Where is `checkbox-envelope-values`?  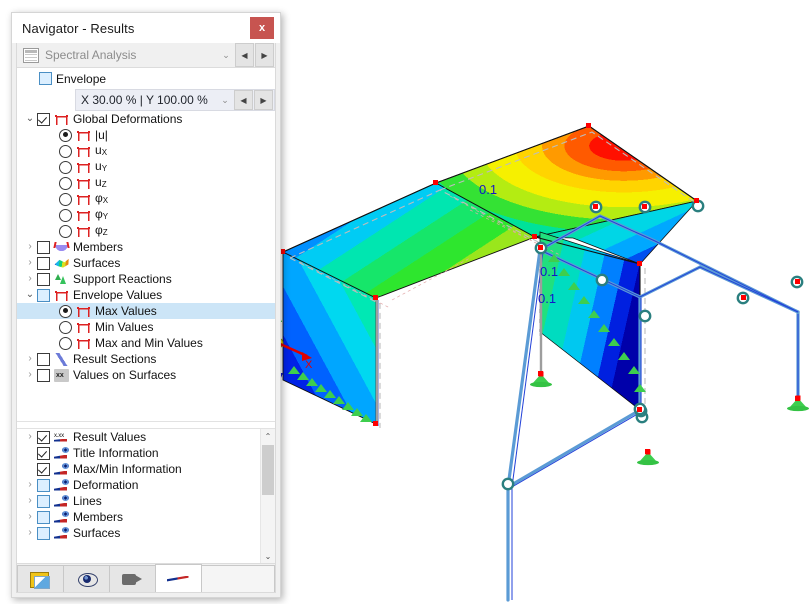
checkbox-envelope-values is located at coordinates (43, 295).